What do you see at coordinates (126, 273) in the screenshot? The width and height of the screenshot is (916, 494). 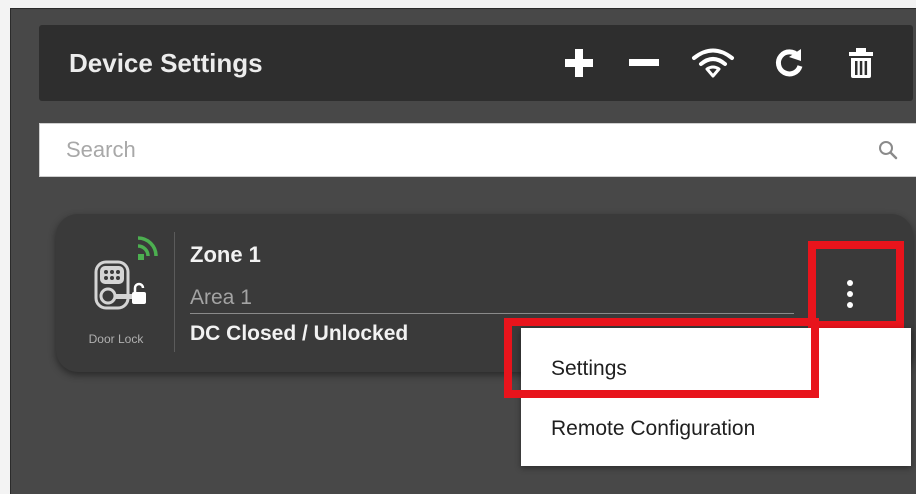 I see `door-lock-icon` at bounding box center [126, 273].